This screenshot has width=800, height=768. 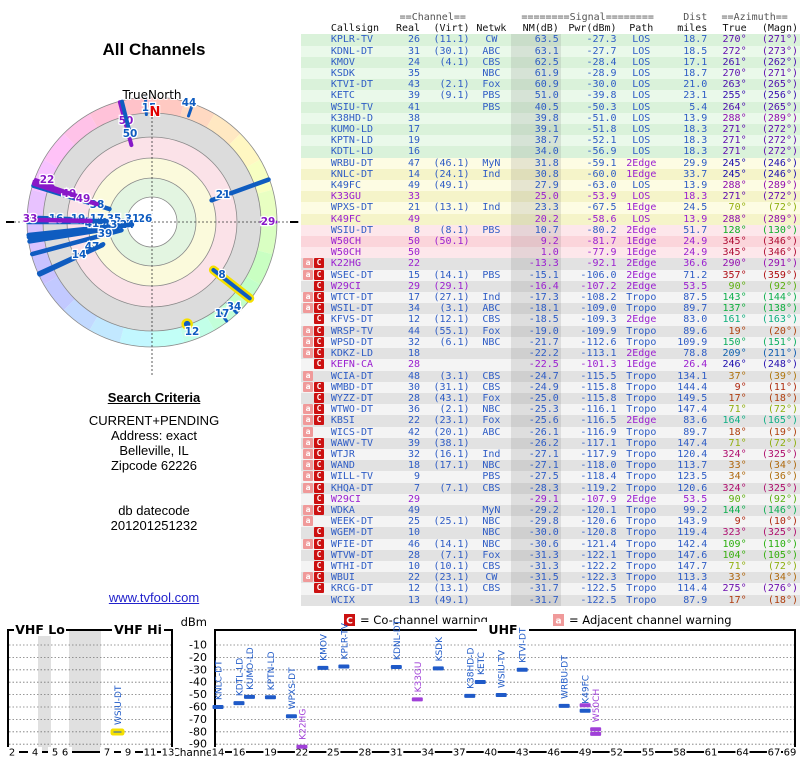 I want to click on svg-text: 28, so click(x=364, y=753).